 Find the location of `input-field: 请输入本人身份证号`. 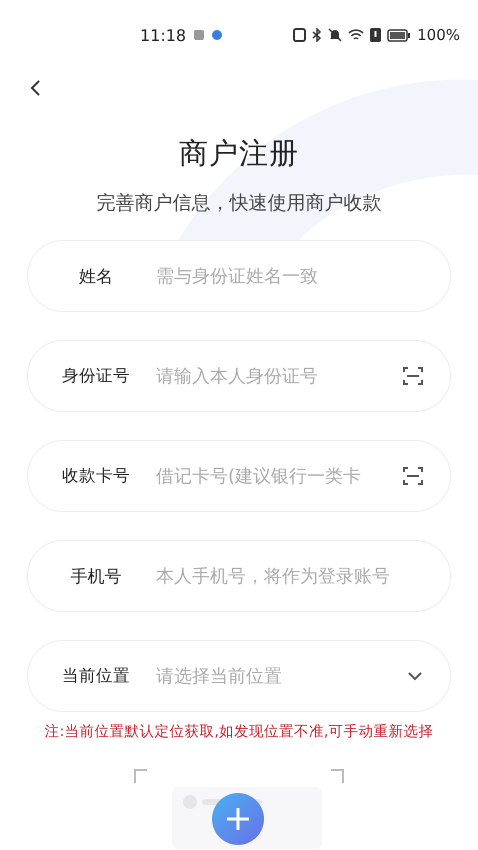

input-field: 请输入本人身份证号 is located at coordinates (279, 376).